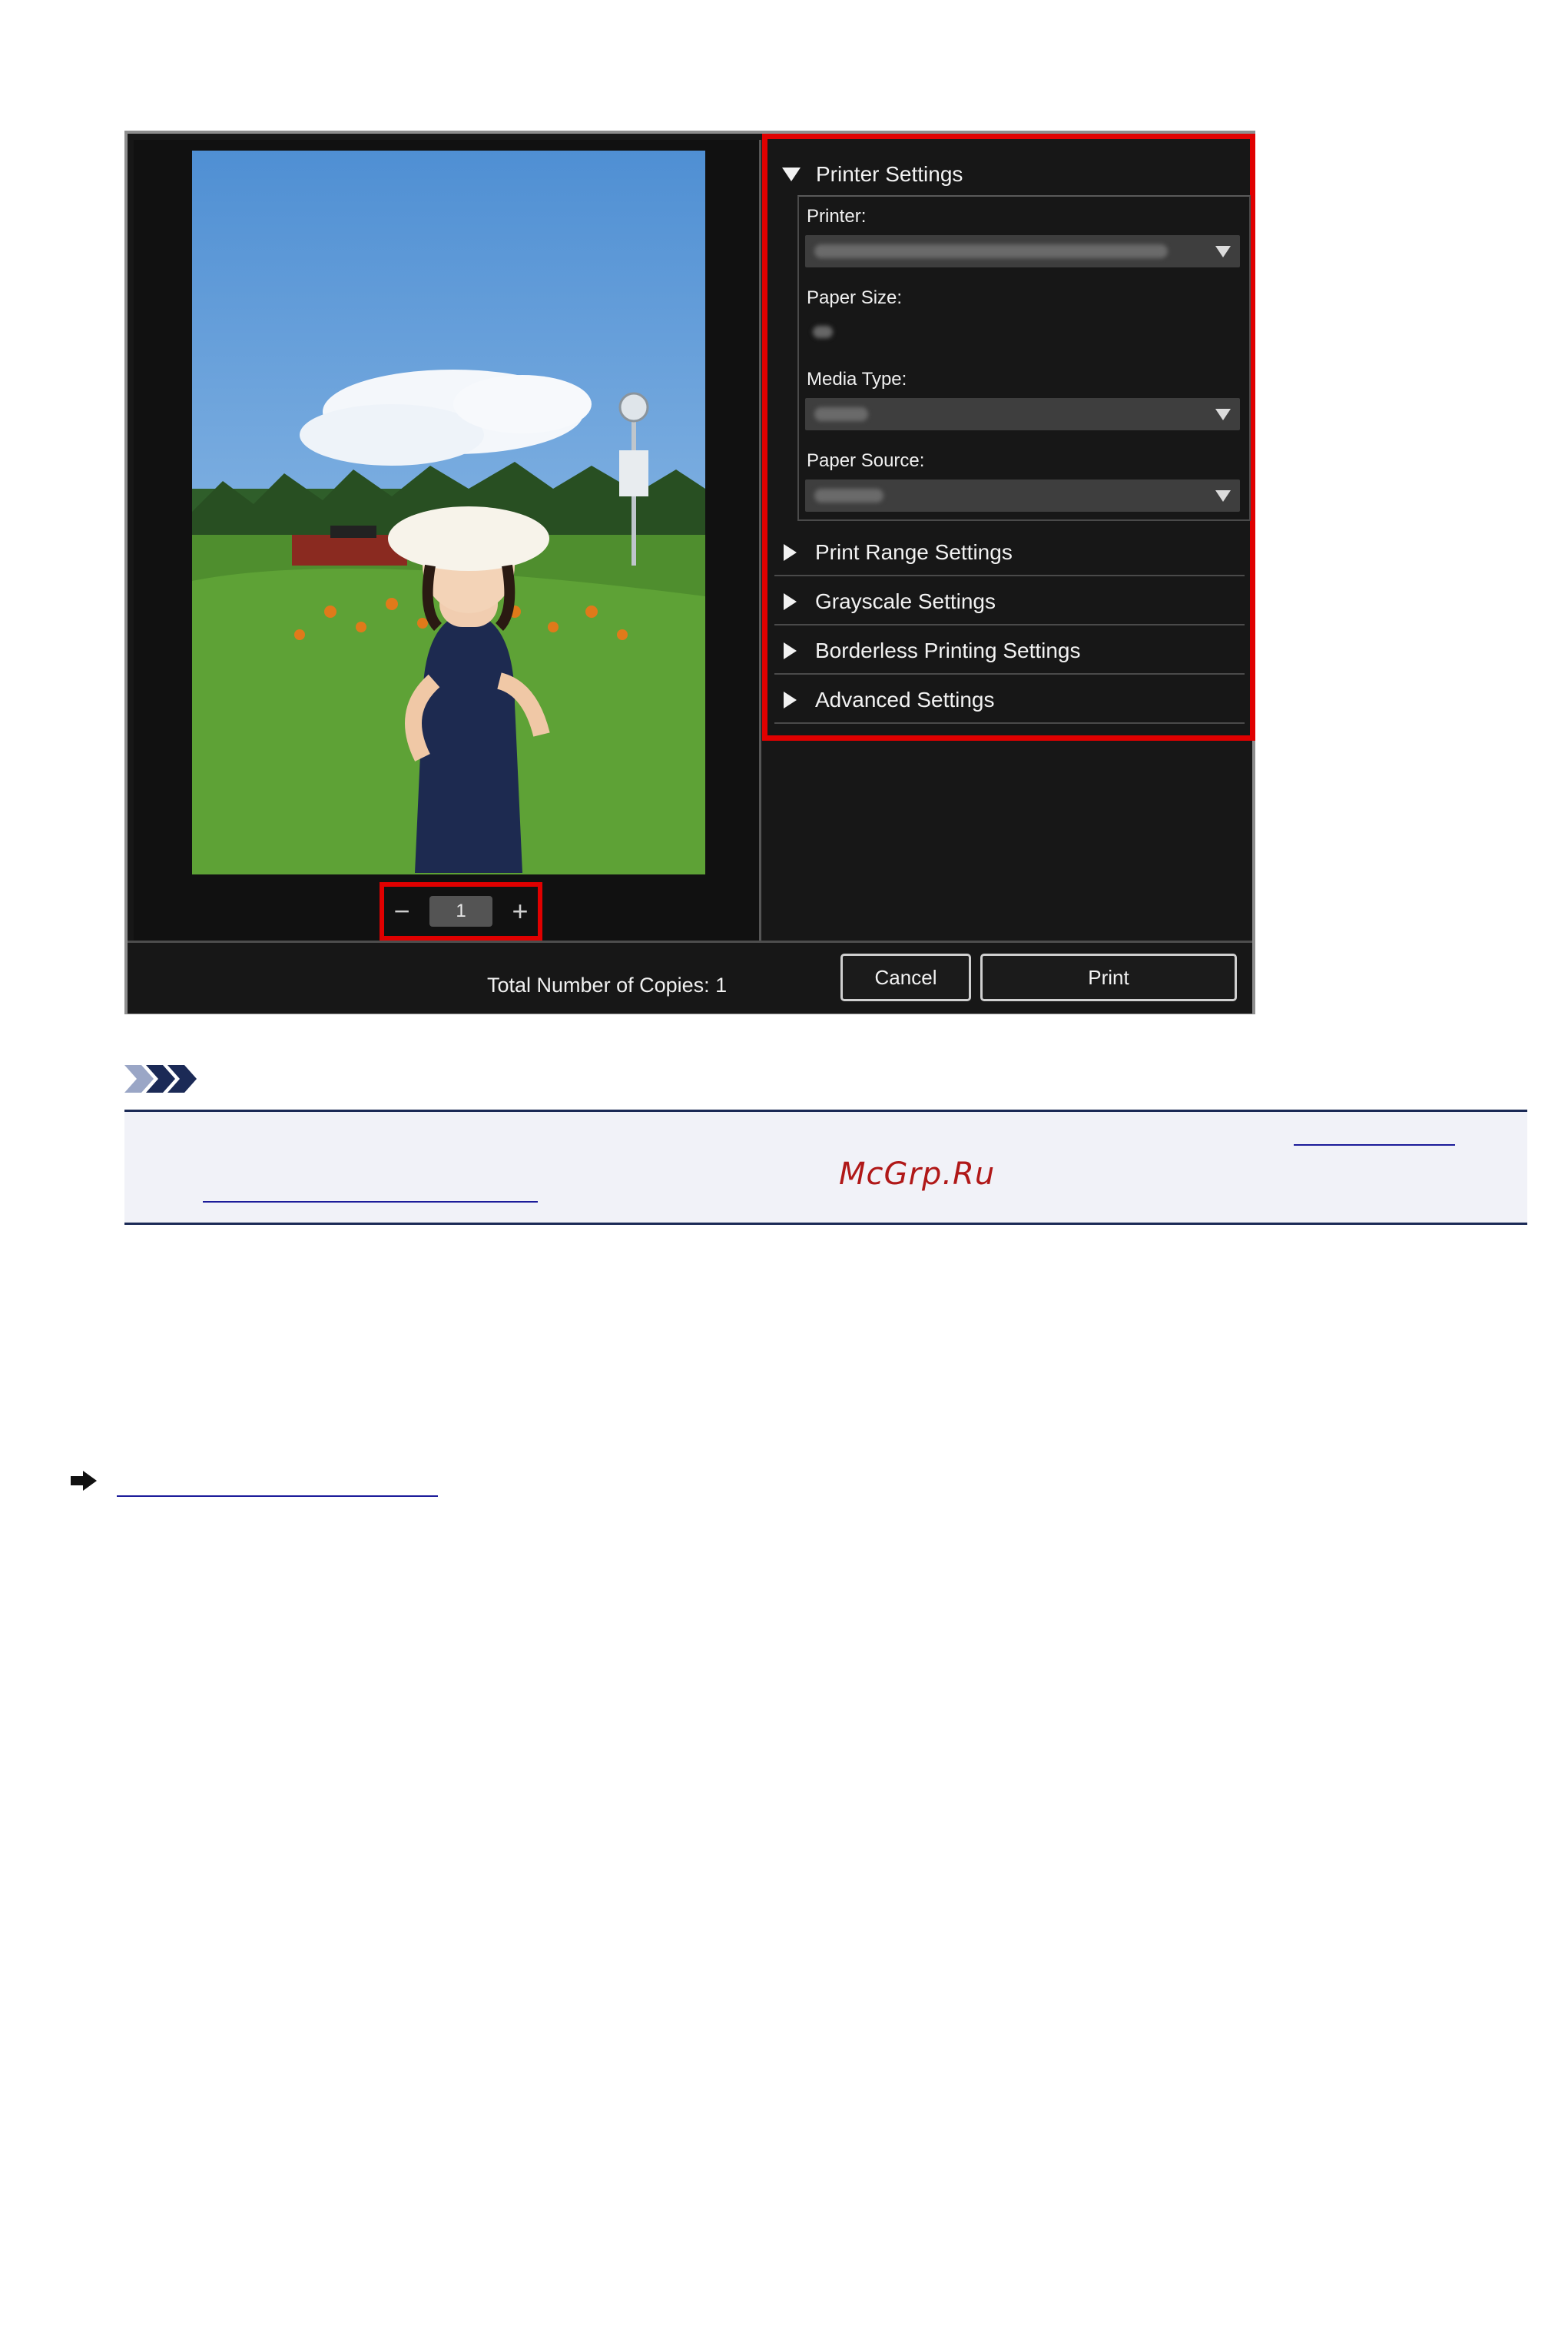 Image resolution: width=1568 pixels, height=2326 pixels. Describe the element at coordinates (948, 650) in the screenshot. I see `borderless-printing-settings-label: Borderless Printing Settings` at that location.